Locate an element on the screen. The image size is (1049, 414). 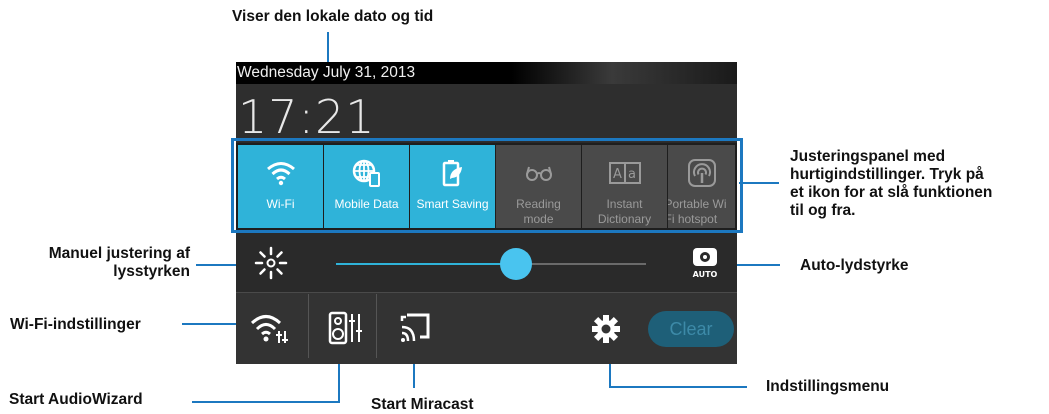
quick-settings-highlight is located at coordinates (487, 185).